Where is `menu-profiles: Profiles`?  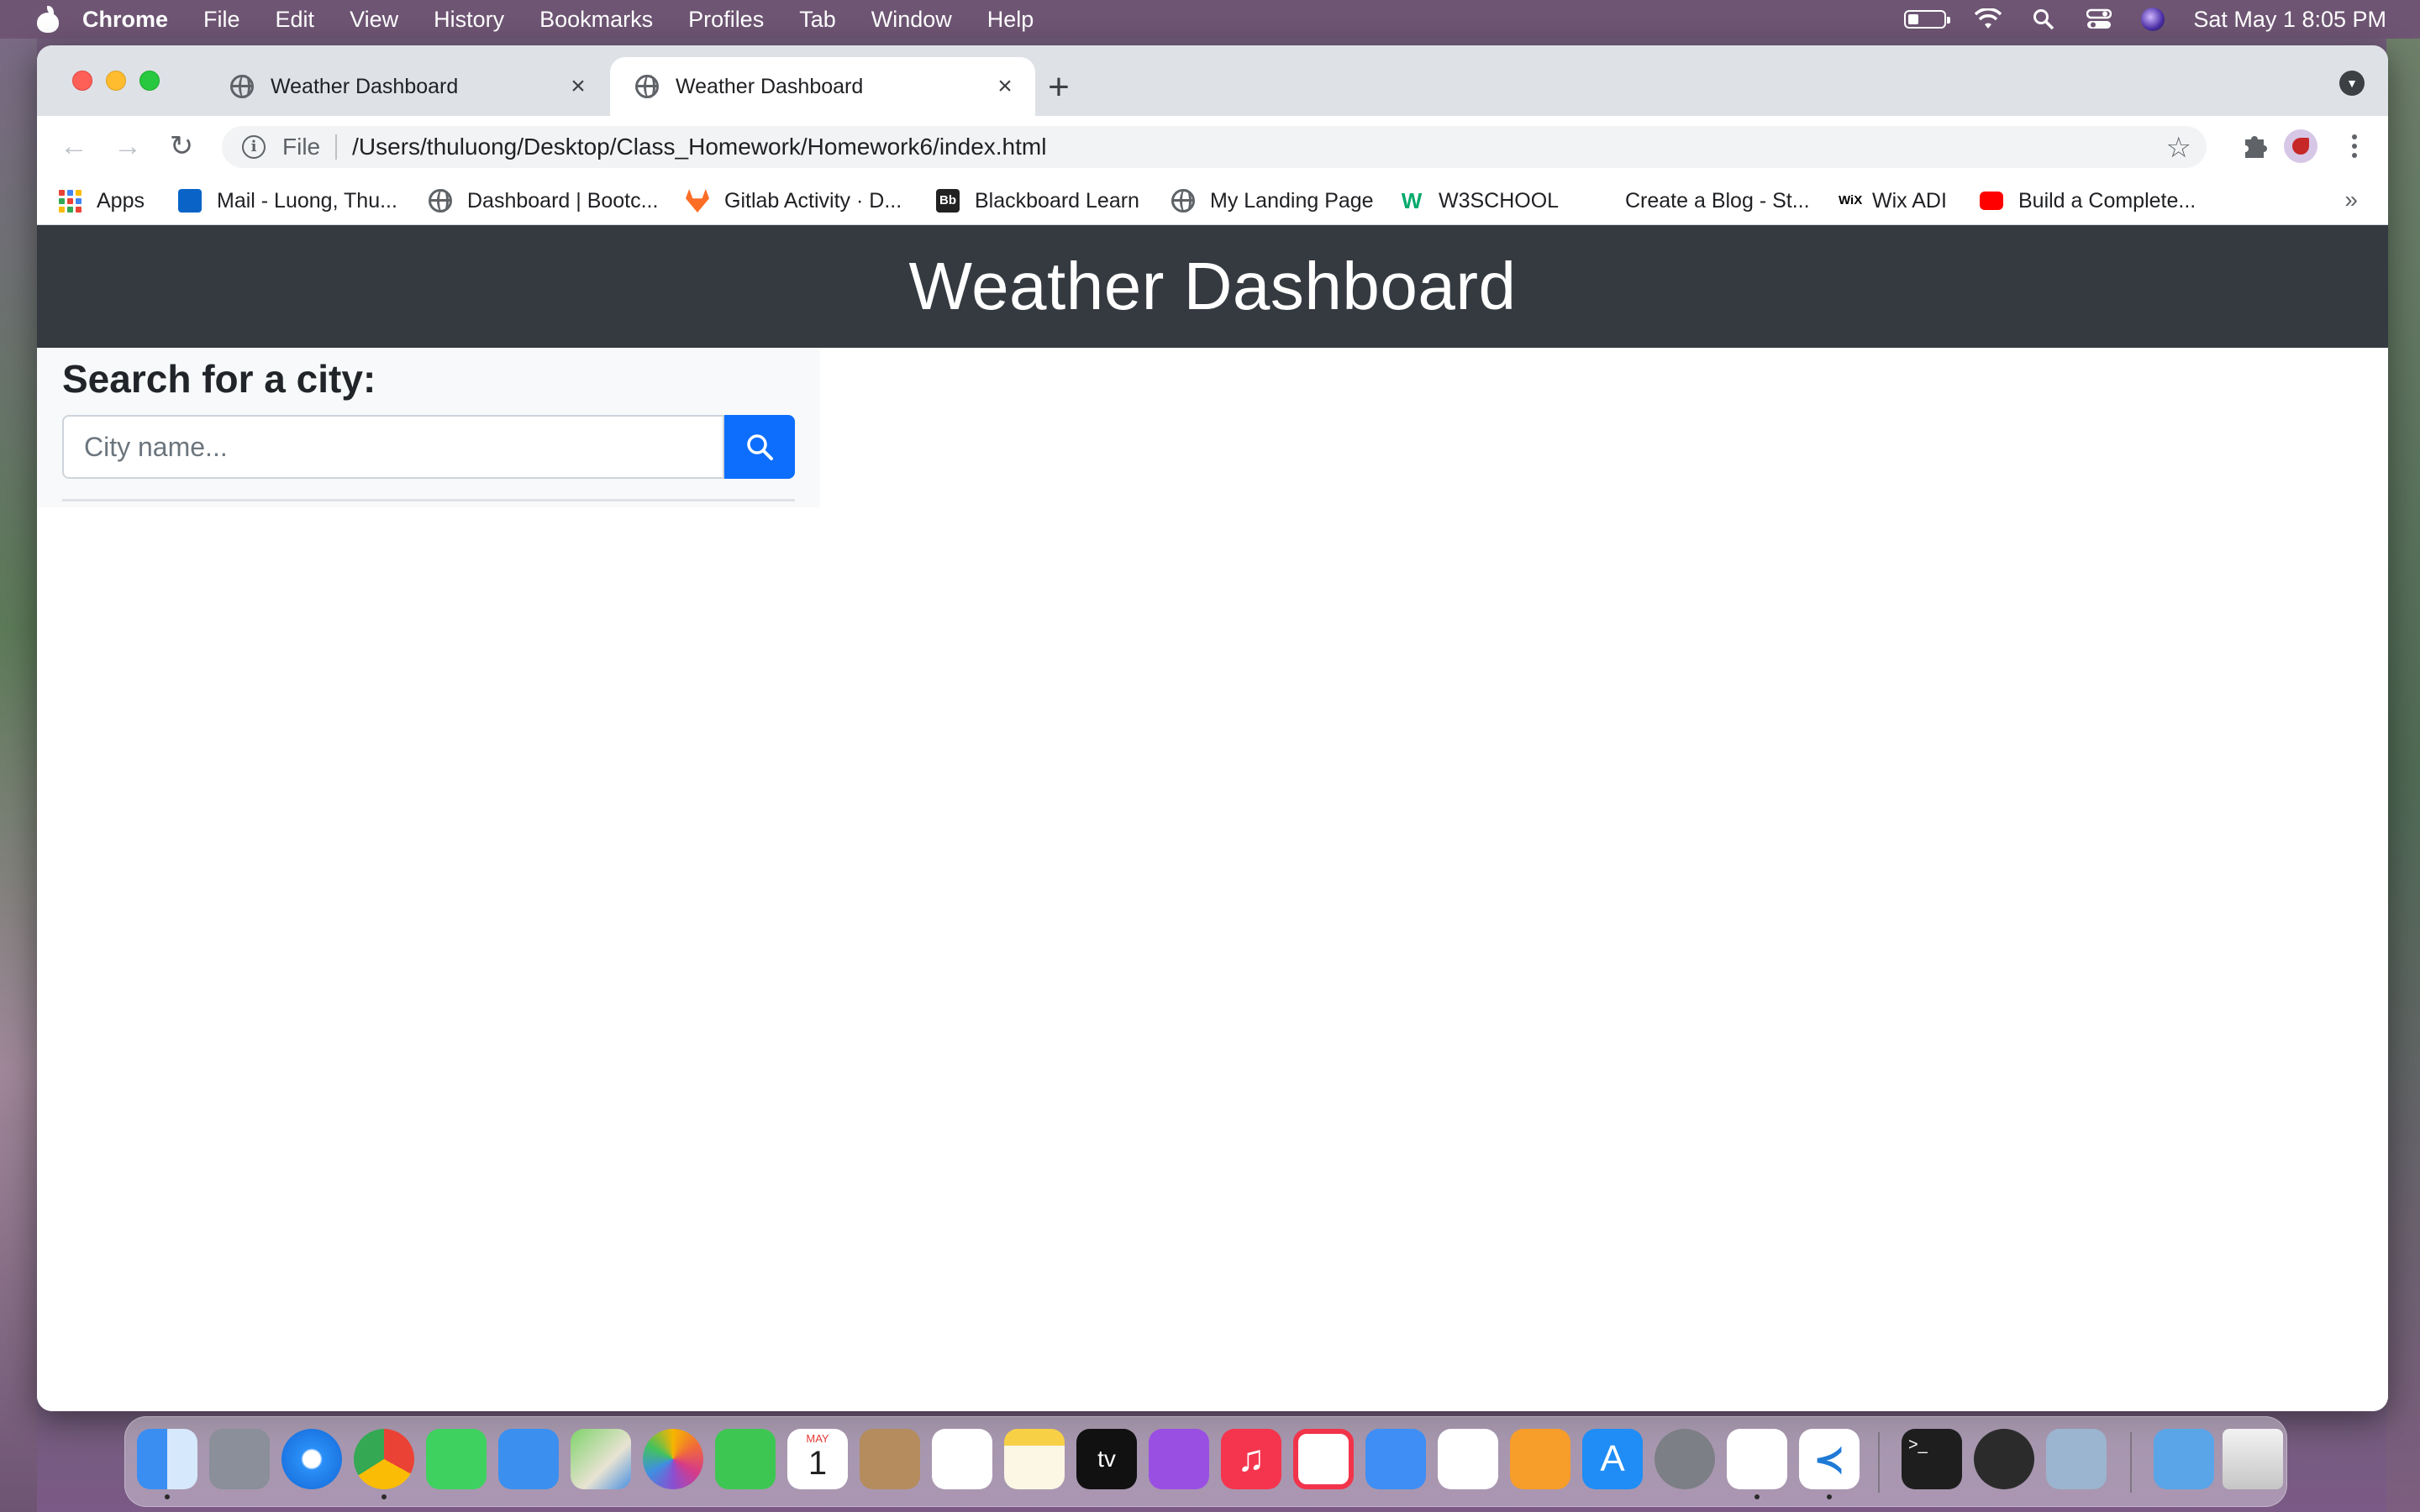
menu-profiles: Profiles is located at coordinates (726, 20).